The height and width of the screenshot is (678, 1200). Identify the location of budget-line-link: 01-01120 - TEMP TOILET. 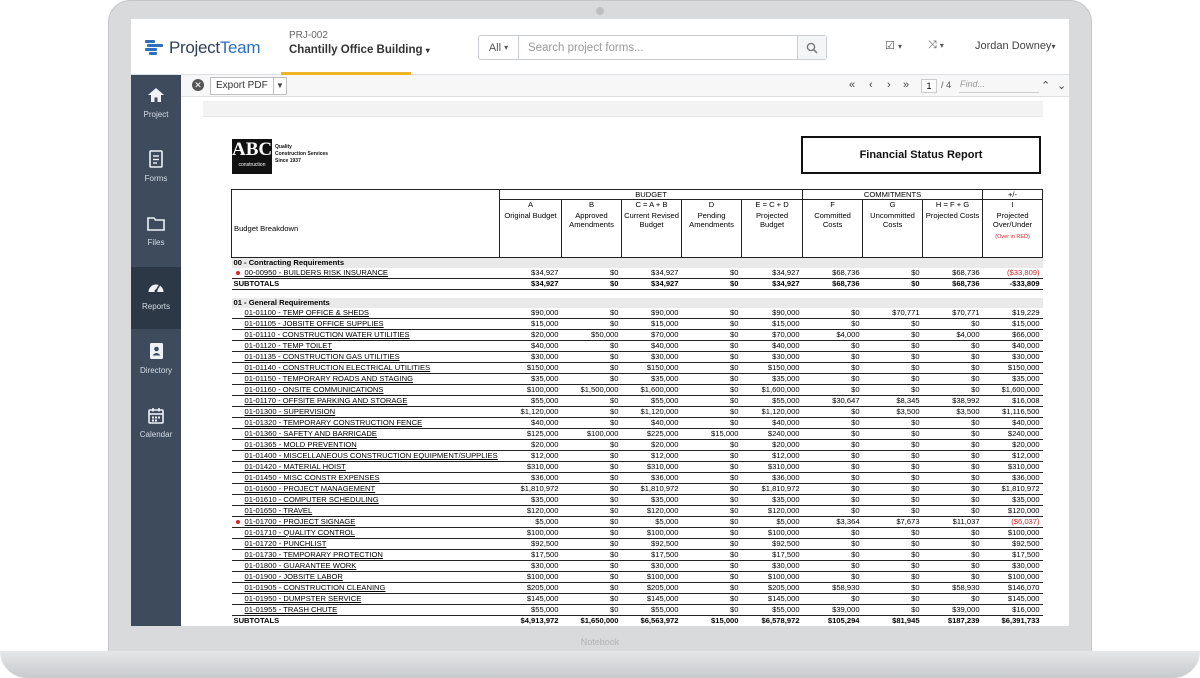
(365, 346).